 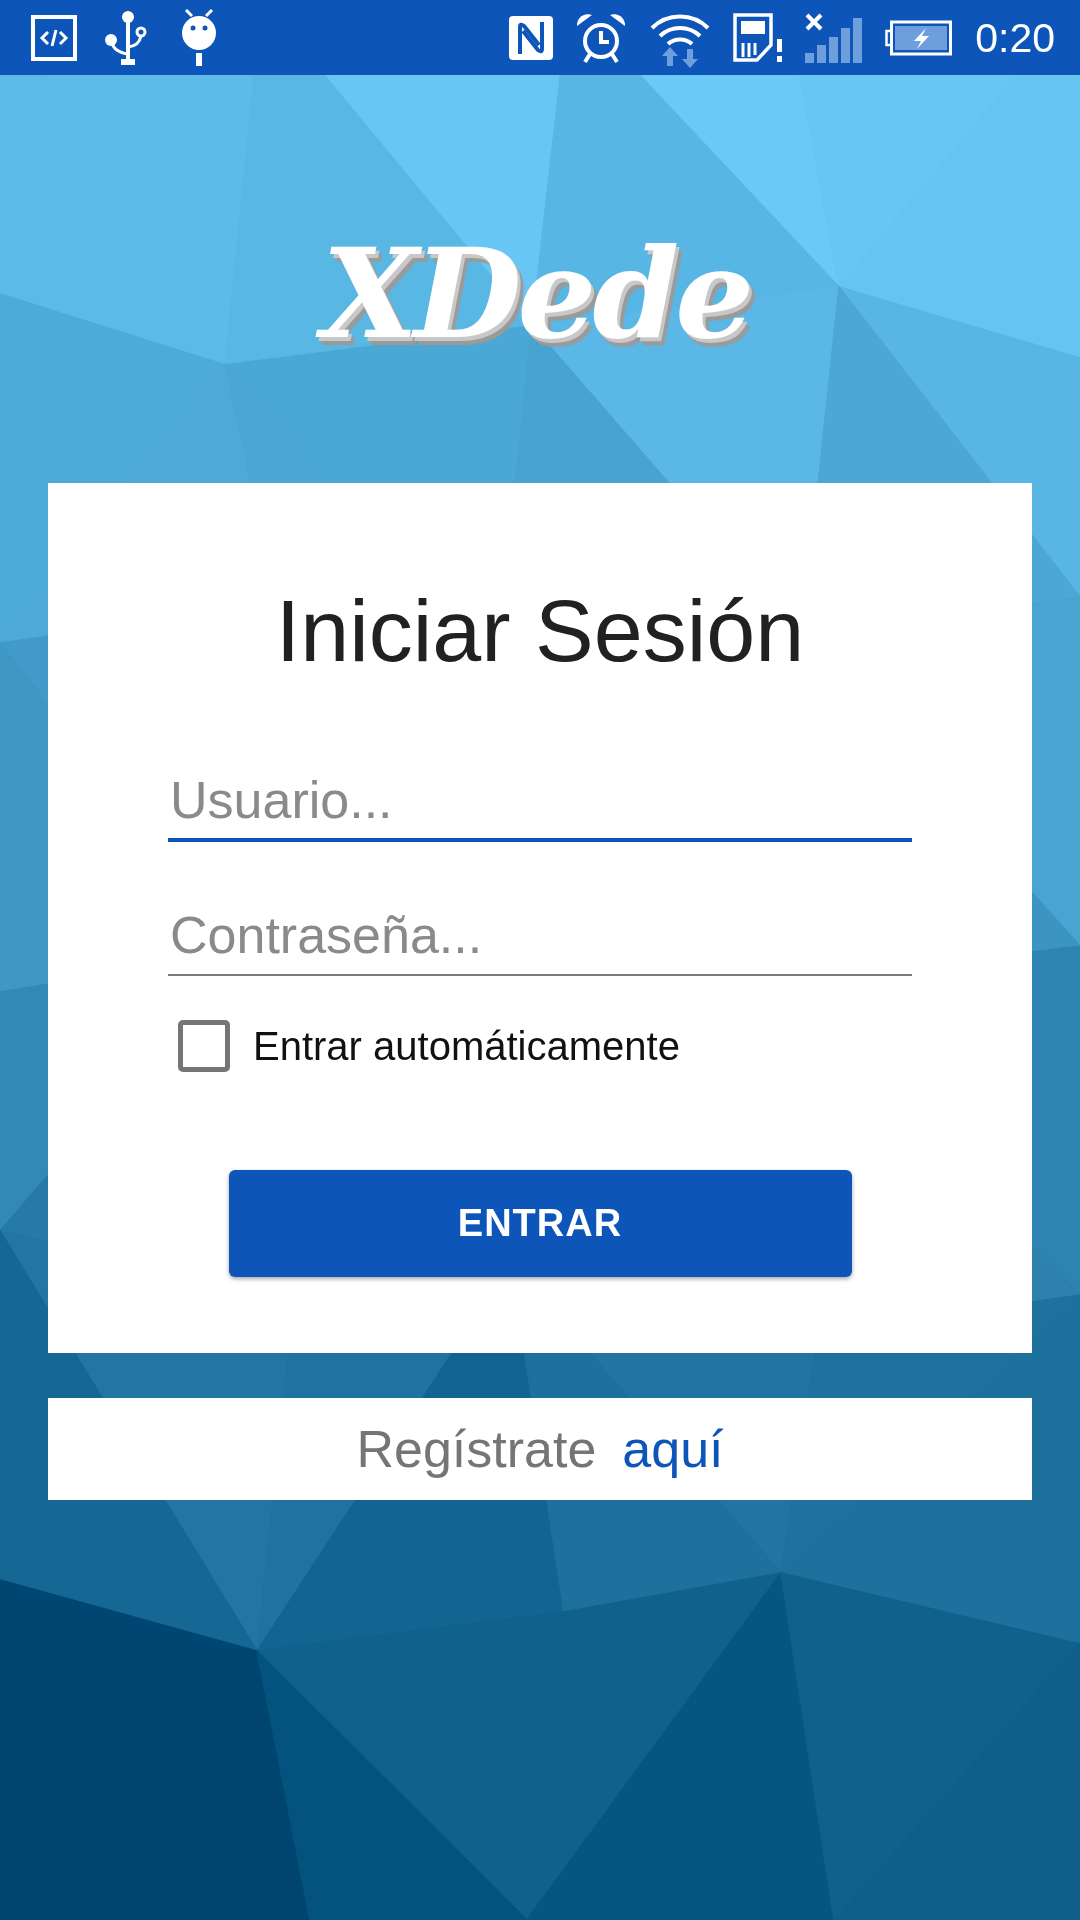 What do you see at coordinates (531, 37) in the screenshot?
I see `nfc-icon` at bounding box center [531, 37].